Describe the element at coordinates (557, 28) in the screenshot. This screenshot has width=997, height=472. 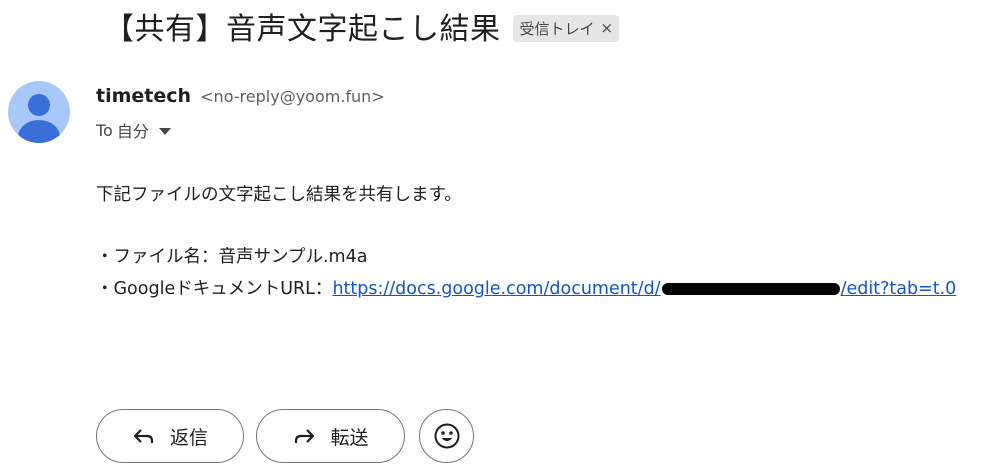
I see `inbox-label-text: 受信トレイ` at that location.